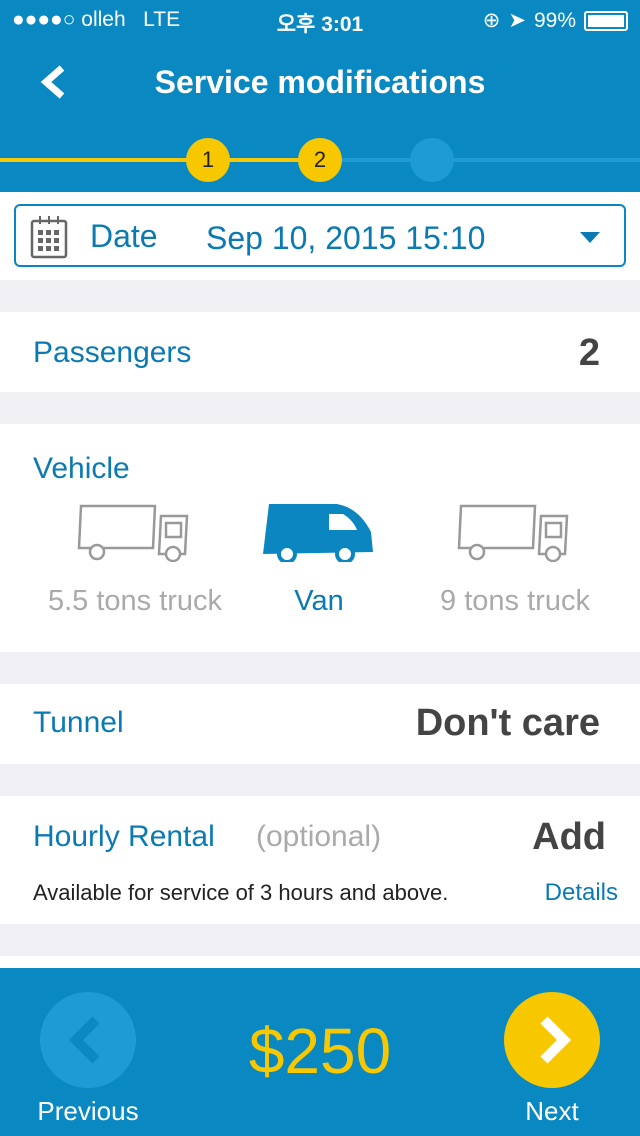 Image resolution: width=640 pixels, height=1136 pixels. I want to click on battery-percent: 99%, so click(554, 20).